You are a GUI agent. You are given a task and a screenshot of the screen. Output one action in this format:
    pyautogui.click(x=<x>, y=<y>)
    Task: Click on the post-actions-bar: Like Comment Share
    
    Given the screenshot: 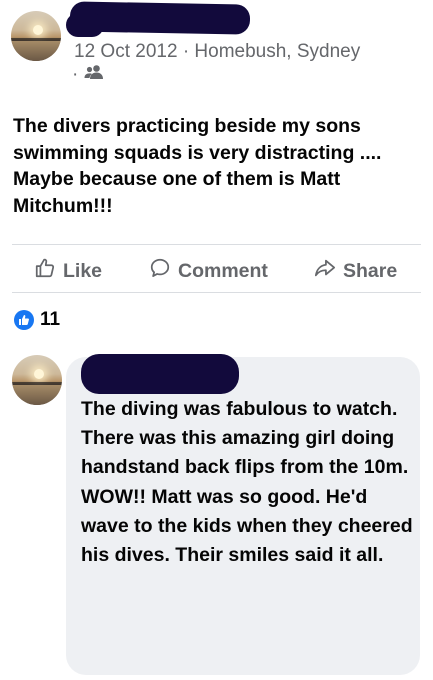 What is the action you would take?
    pyautogui.click(x=216, y=270)
    